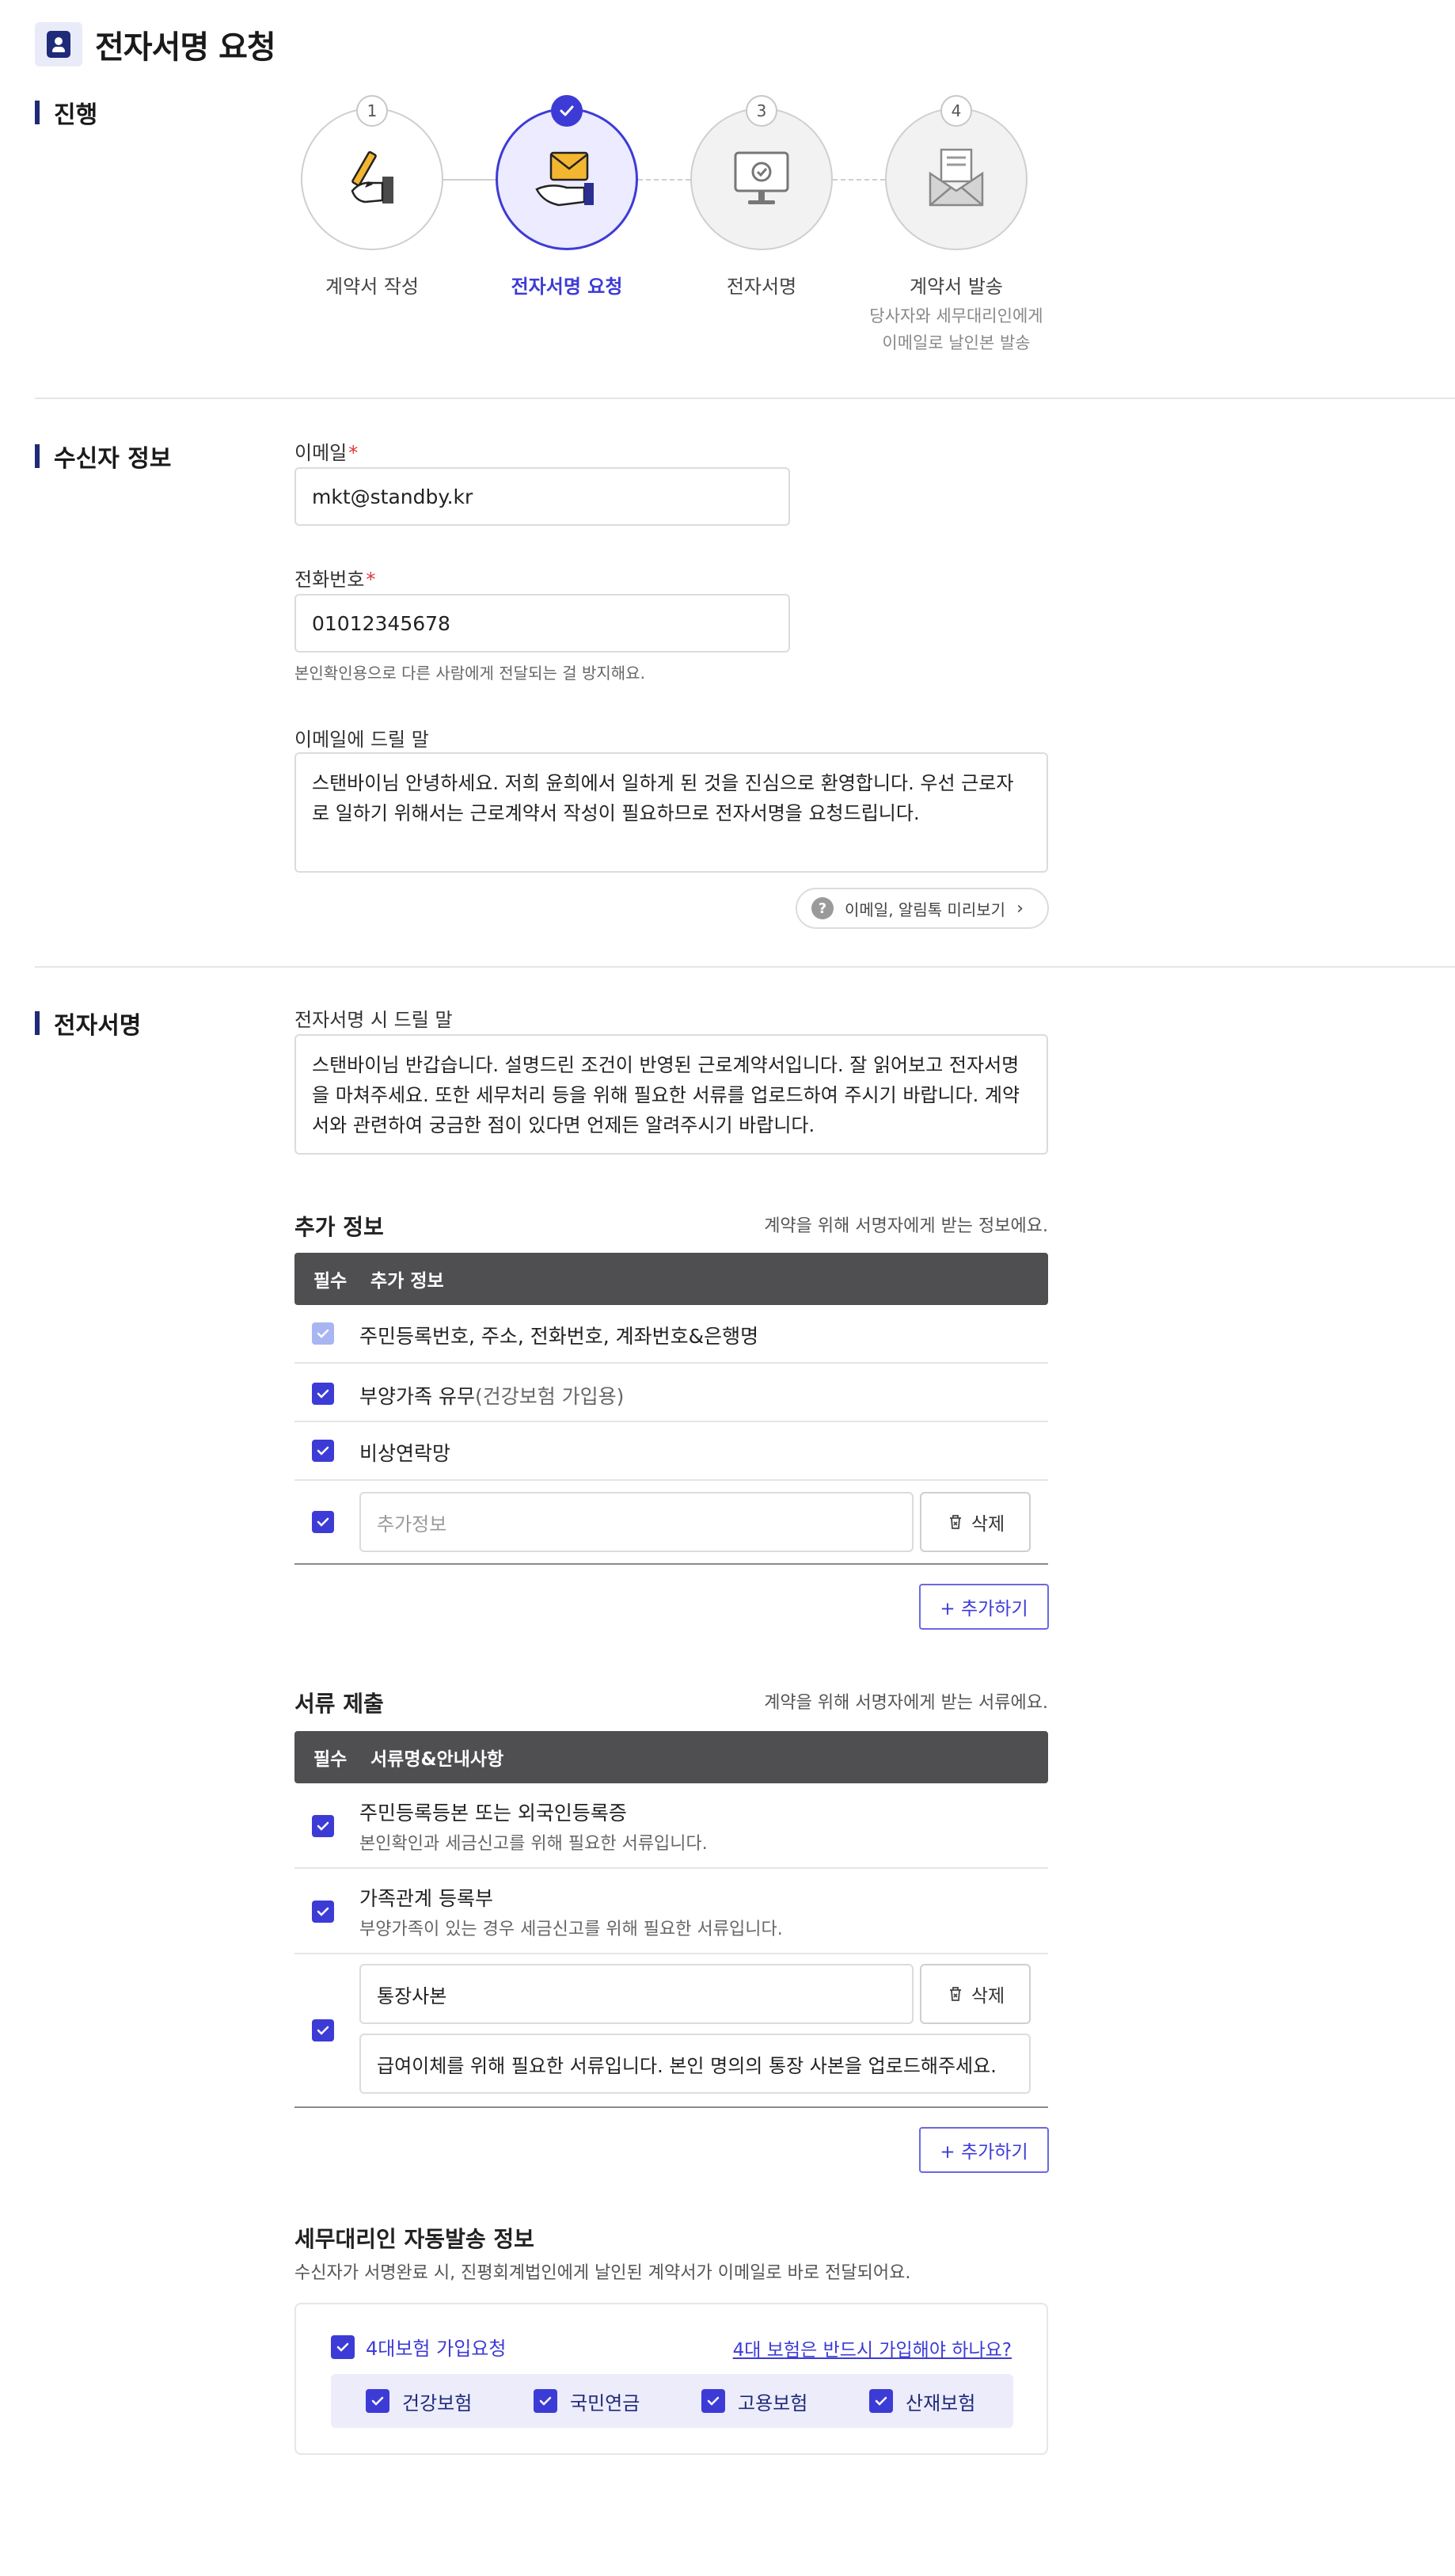 The image size is (1455, 2576). I want to click on step-label: 전자서명 요청, so click(567, 287).